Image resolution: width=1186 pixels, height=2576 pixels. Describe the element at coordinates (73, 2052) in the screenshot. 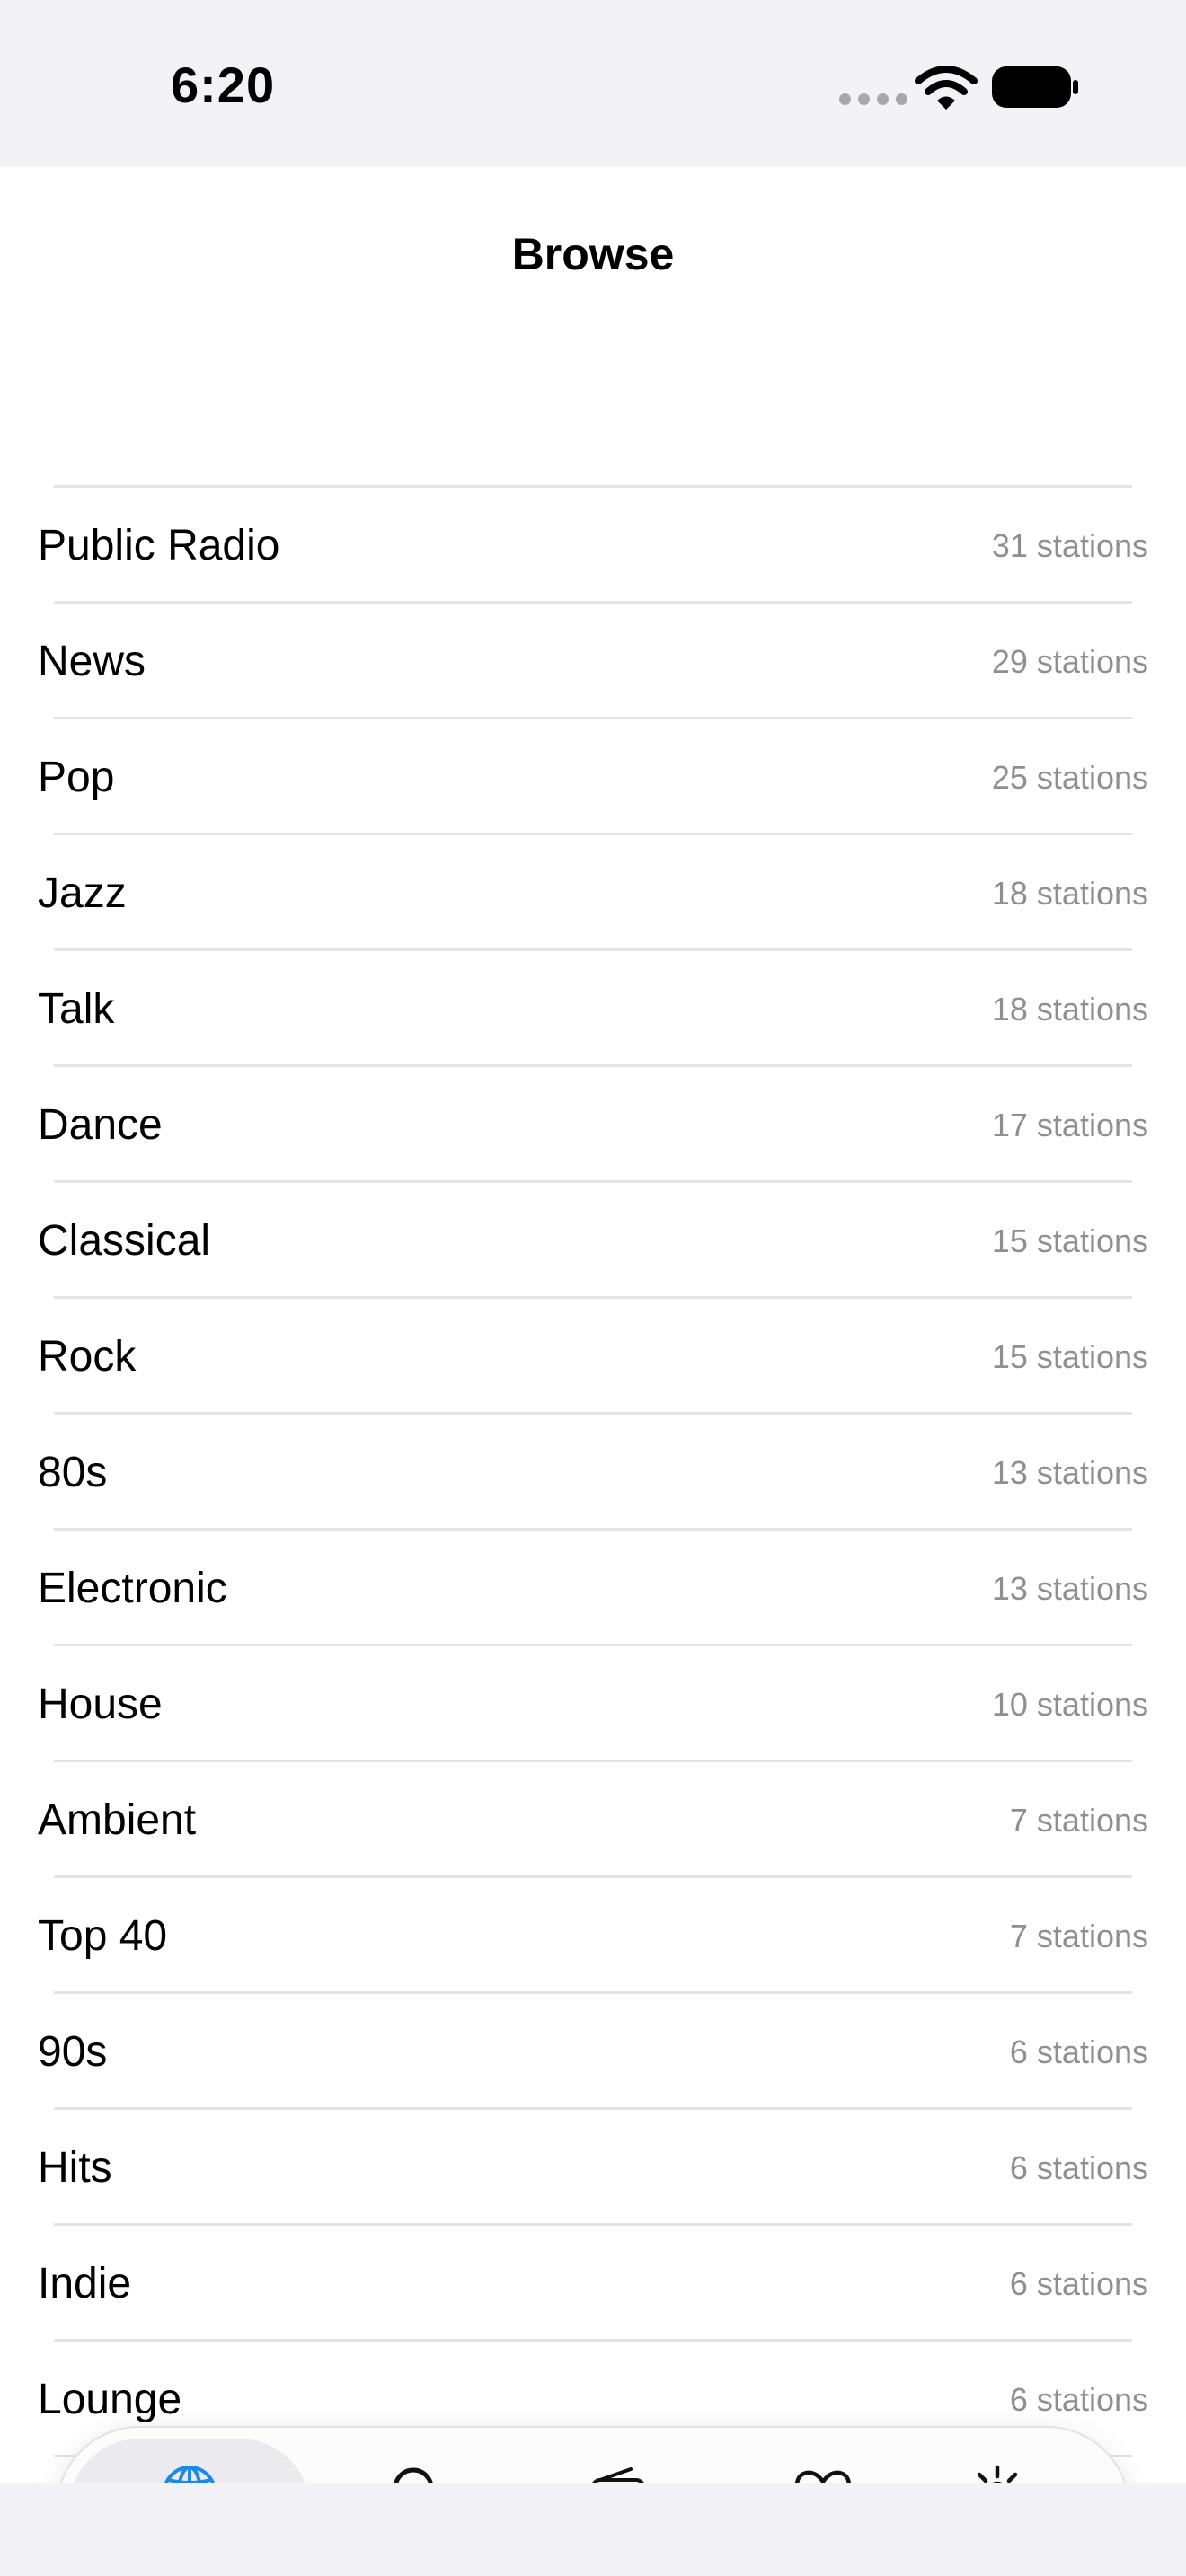

I see `genre-name: 90s` at that location.